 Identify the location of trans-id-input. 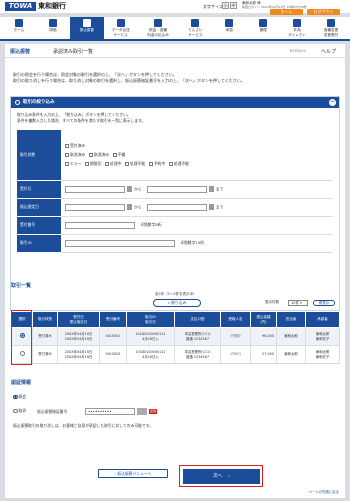
(120, 243).